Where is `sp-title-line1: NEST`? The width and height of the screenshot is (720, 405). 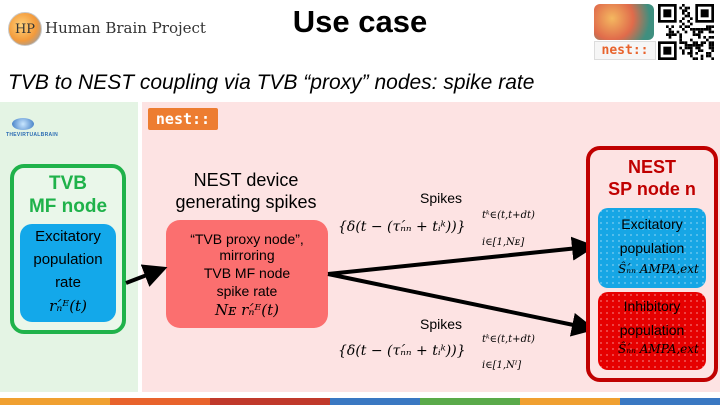
sp-title-line1: NEST is located at coordinates (651, 167).